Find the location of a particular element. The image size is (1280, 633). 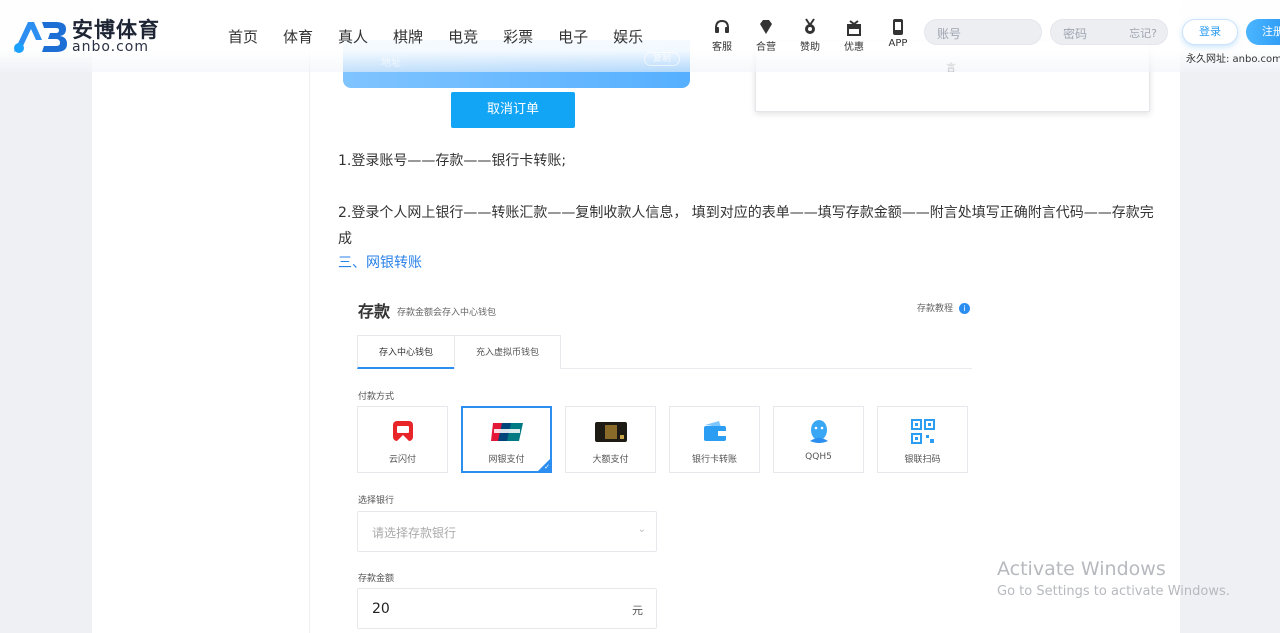

payment-method-name: 银行卡转账 is located at coordinates (714, 460).